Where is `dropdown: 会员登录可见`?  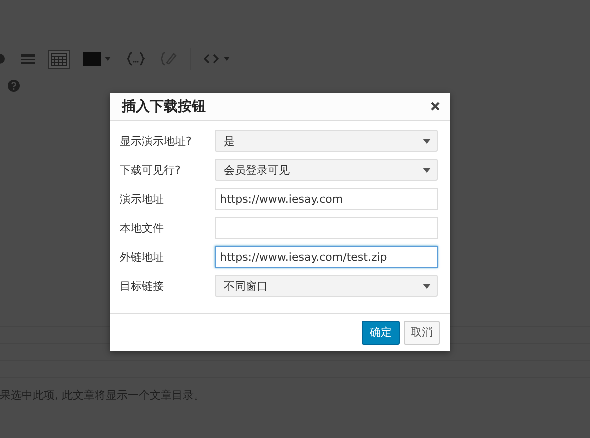
dropdown: 会员登录可见 is located at coordinates (326, 170).